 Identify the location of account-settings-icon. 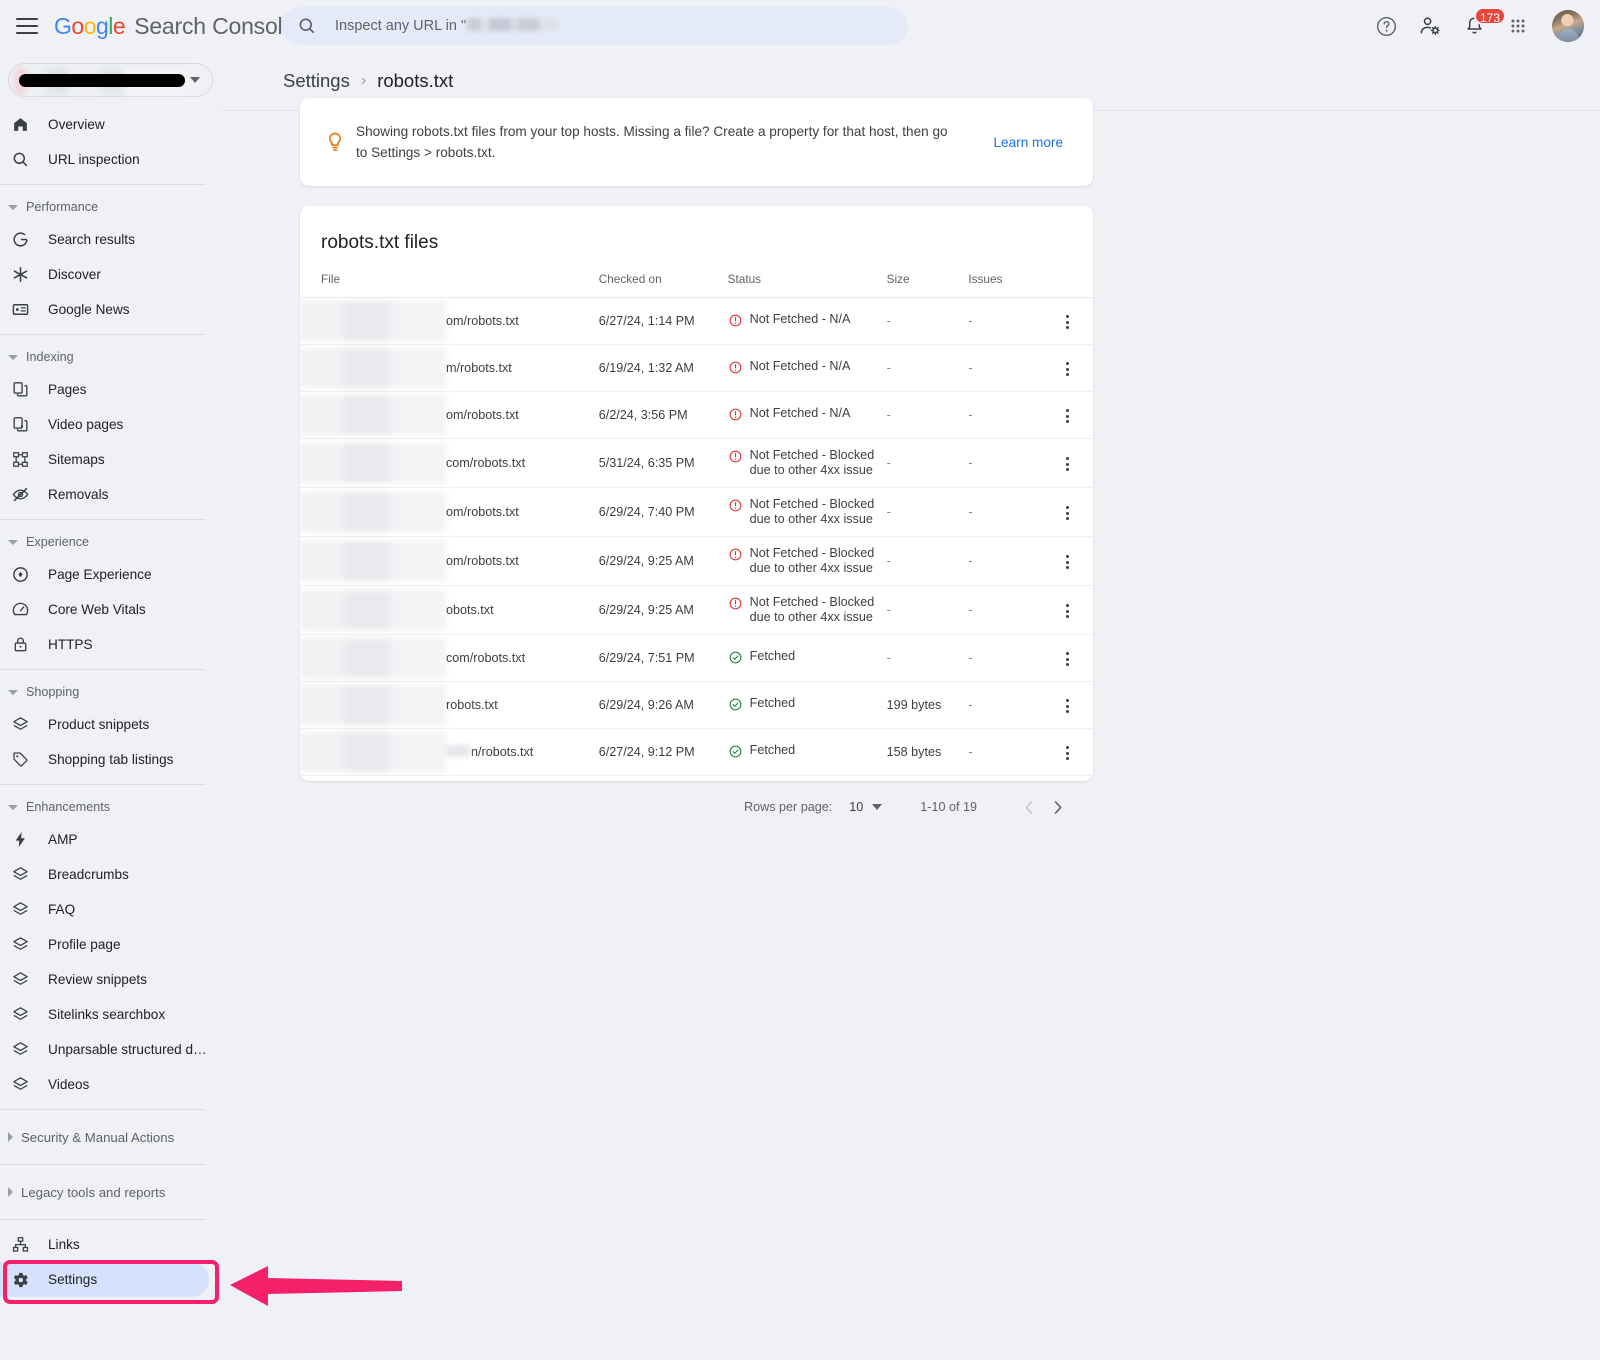
(1430, 26).